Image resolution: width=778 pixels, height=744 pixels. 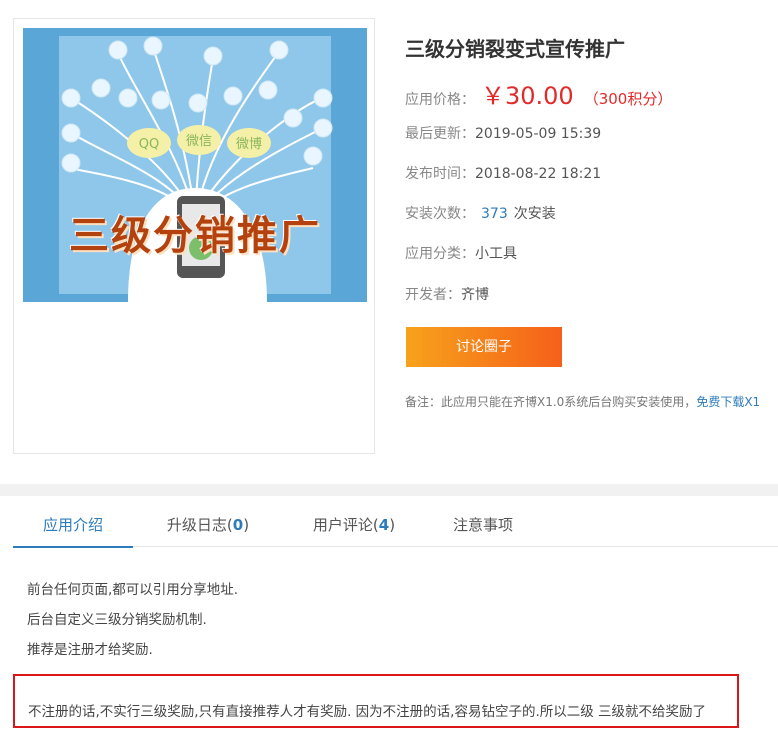 What do you see at coordinates (496, 254) in the screenshot?
I see `category-value: 小工具` at bounding box center [496, 254].